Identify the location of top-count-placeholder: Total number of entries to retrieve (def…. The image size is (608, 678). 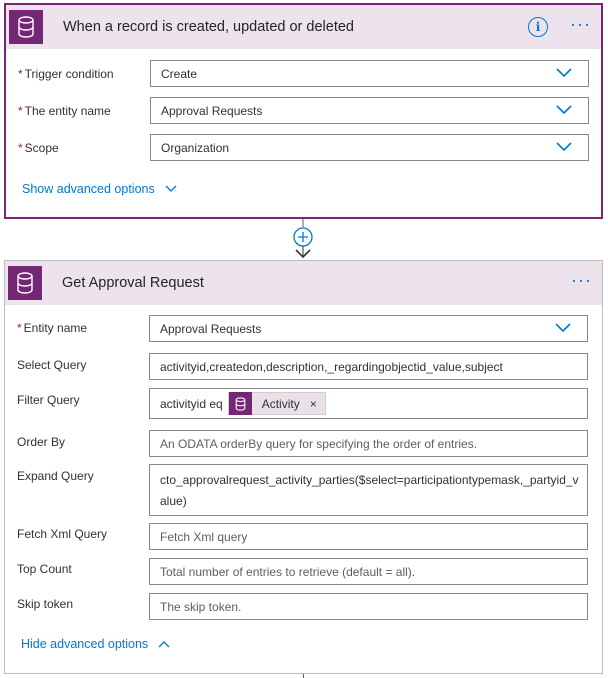
(288, 571).